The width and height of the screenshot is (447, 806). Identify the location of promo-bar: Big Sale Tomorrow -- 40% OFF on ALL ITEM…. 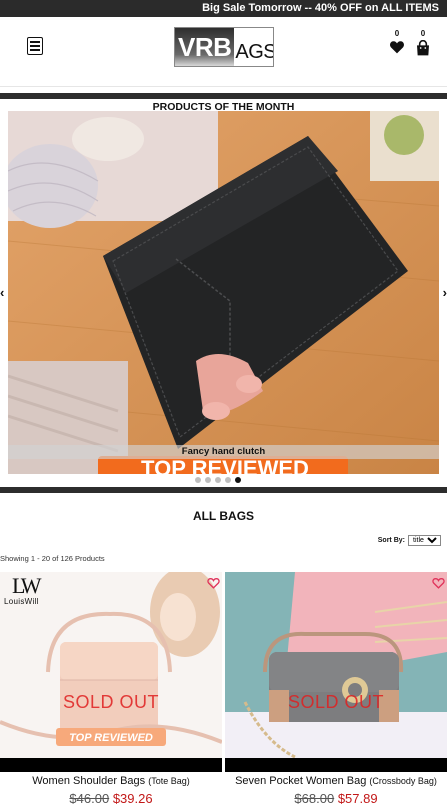
(223, 8).